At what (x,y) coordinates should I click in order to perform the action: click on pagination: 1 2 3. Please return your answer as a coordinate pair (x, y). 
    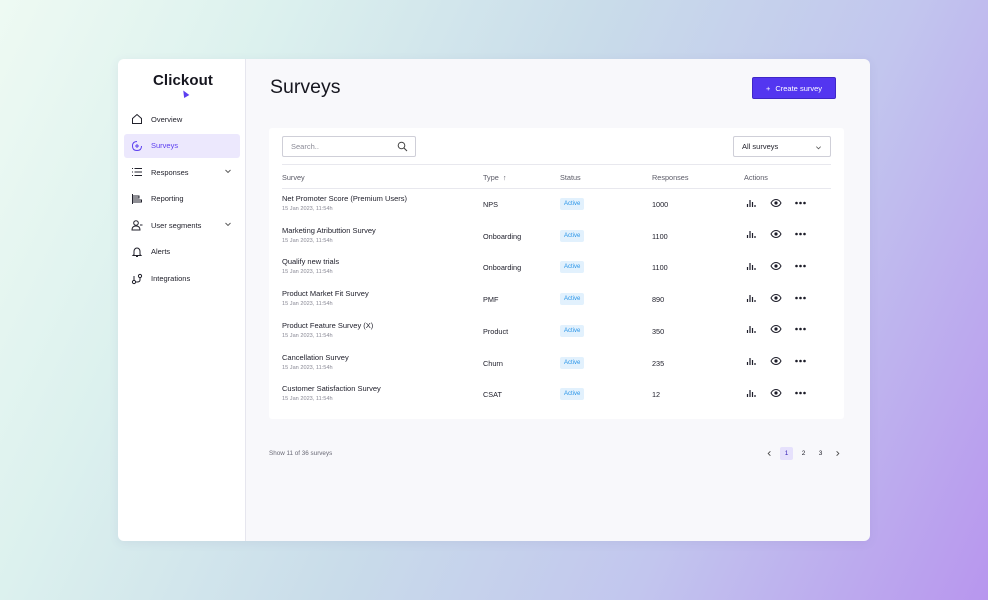
    Looking at the image, I should click on (803, 453).